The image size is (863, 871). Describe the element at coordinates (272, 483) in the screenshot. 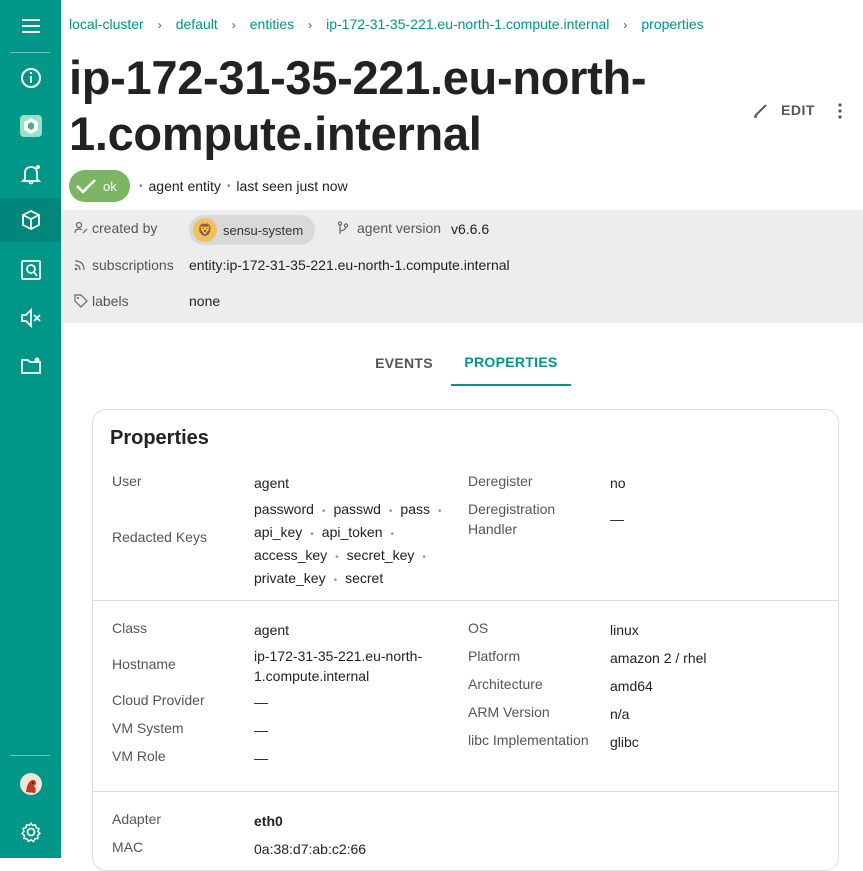

I see `user-value: agent` at that location.